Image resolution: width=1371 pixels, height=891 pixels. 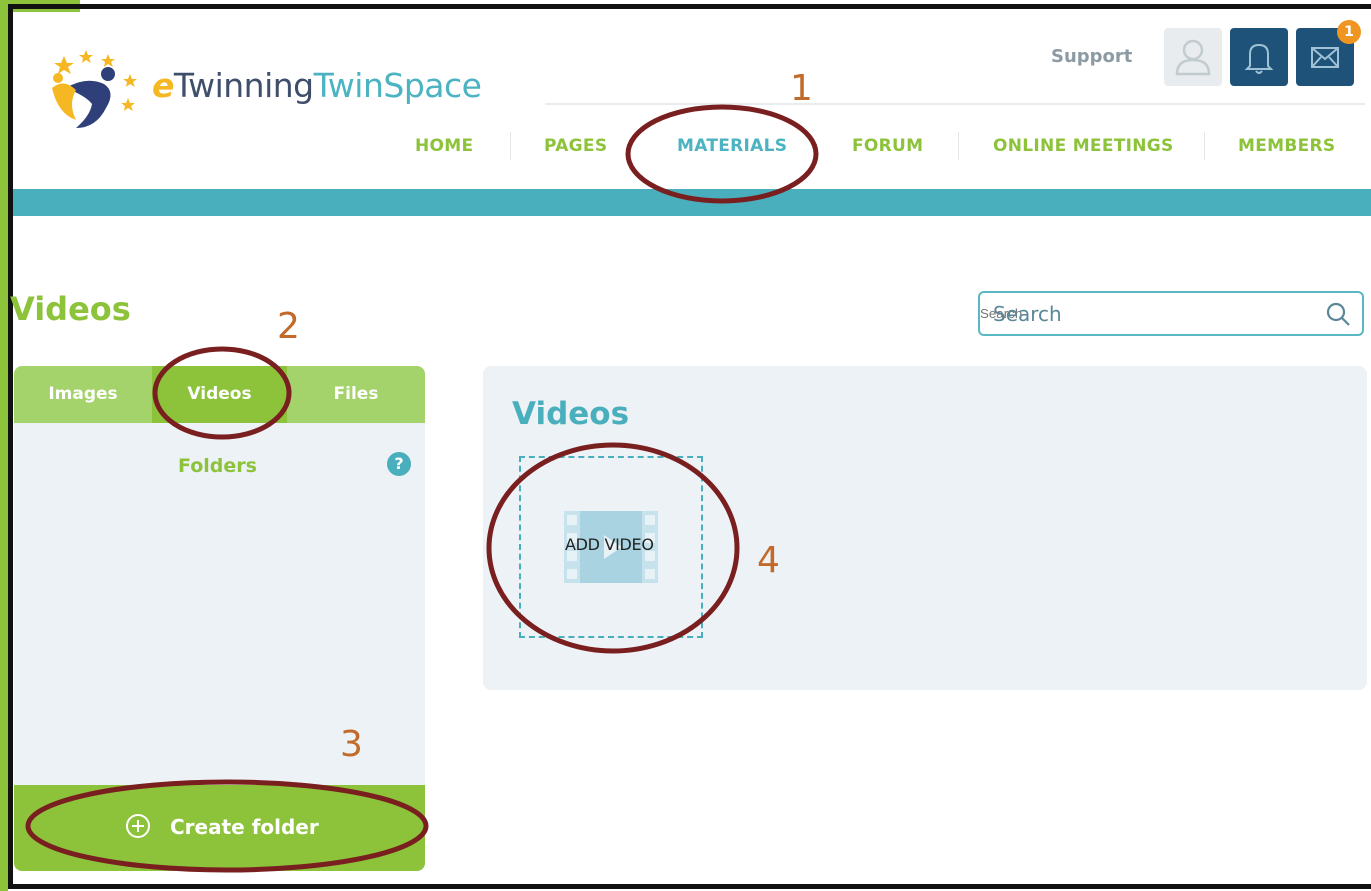 I want to click on annotation-step-3: 3, so click(x=351, y=744).